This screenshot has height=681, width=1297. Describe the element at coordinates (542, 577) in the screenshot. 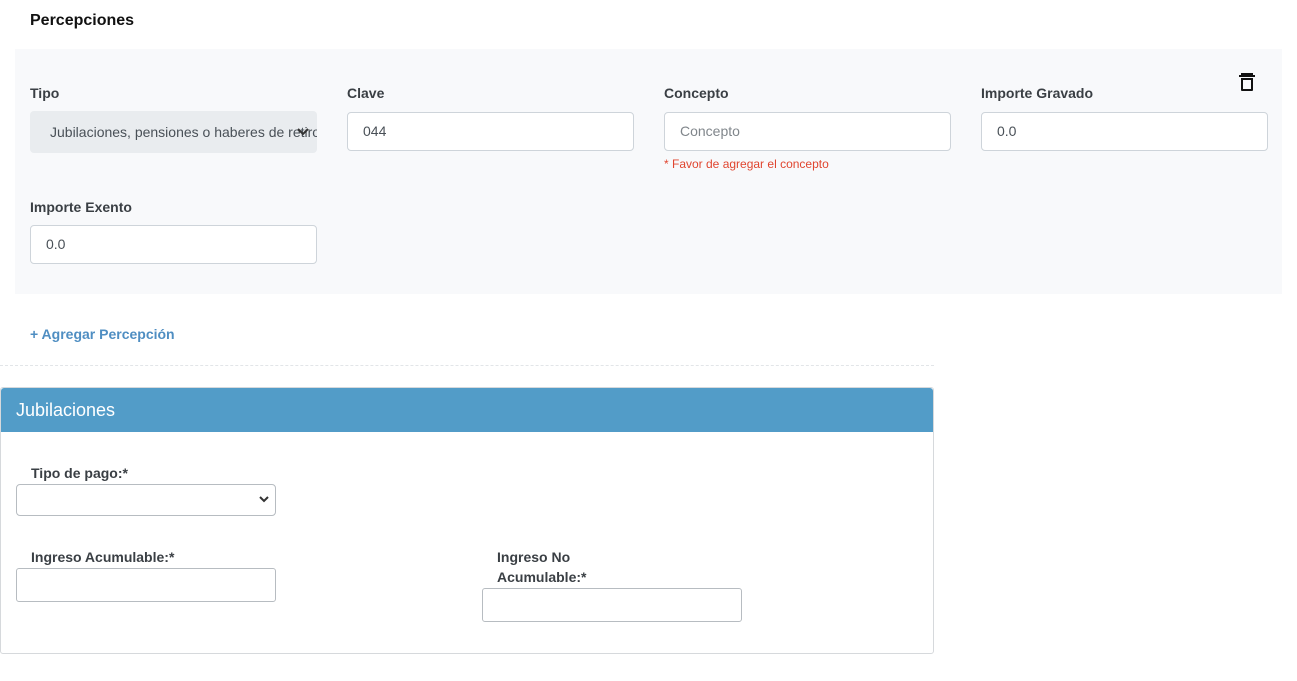

I see `ingreso-no-acumulable-label-line2: Acumulable:*` at that location.